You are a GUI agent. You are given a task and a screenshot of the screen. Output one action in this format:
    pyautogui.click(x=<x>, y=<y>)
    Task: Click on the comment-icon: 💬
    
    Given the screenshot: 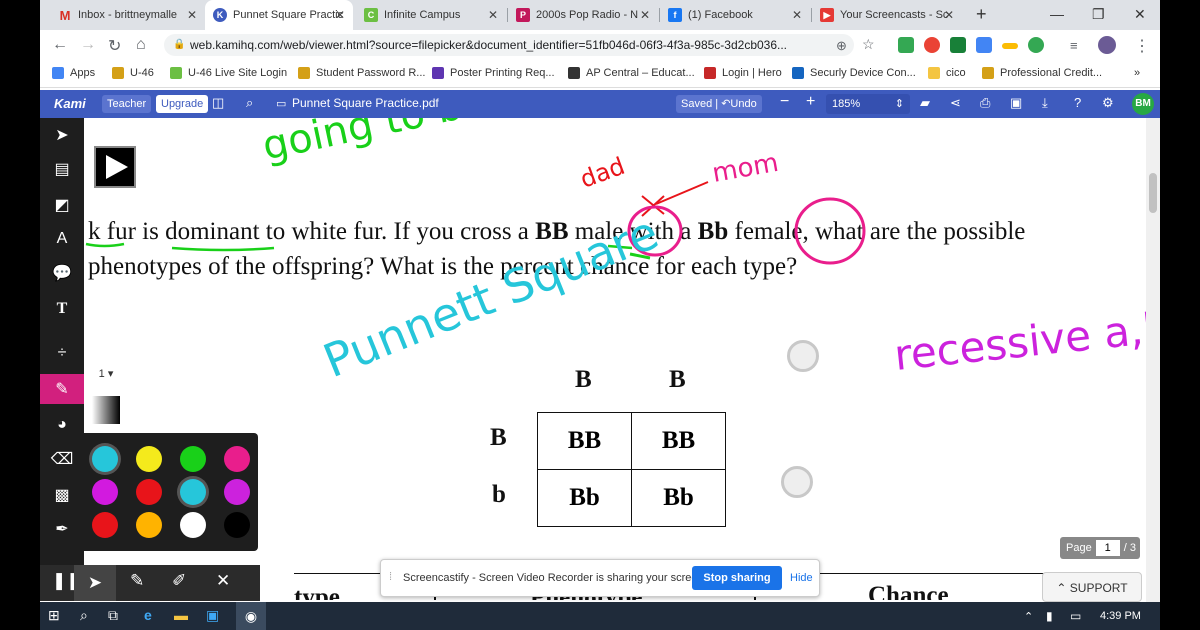 What is the action you would take?
    pyautogui.click(x=62, y=273)
    